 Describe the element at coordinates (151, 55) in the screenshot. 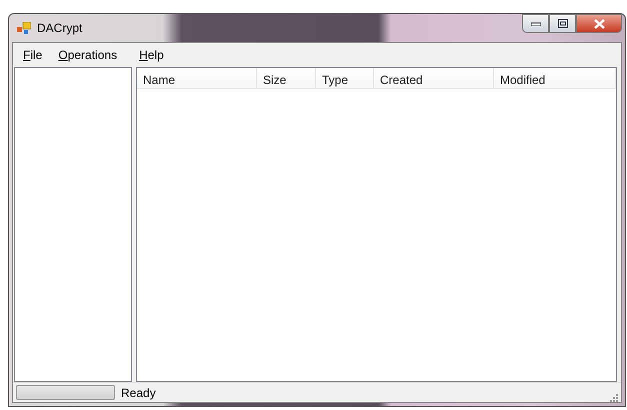

I see `menu-item: Help` at that location.